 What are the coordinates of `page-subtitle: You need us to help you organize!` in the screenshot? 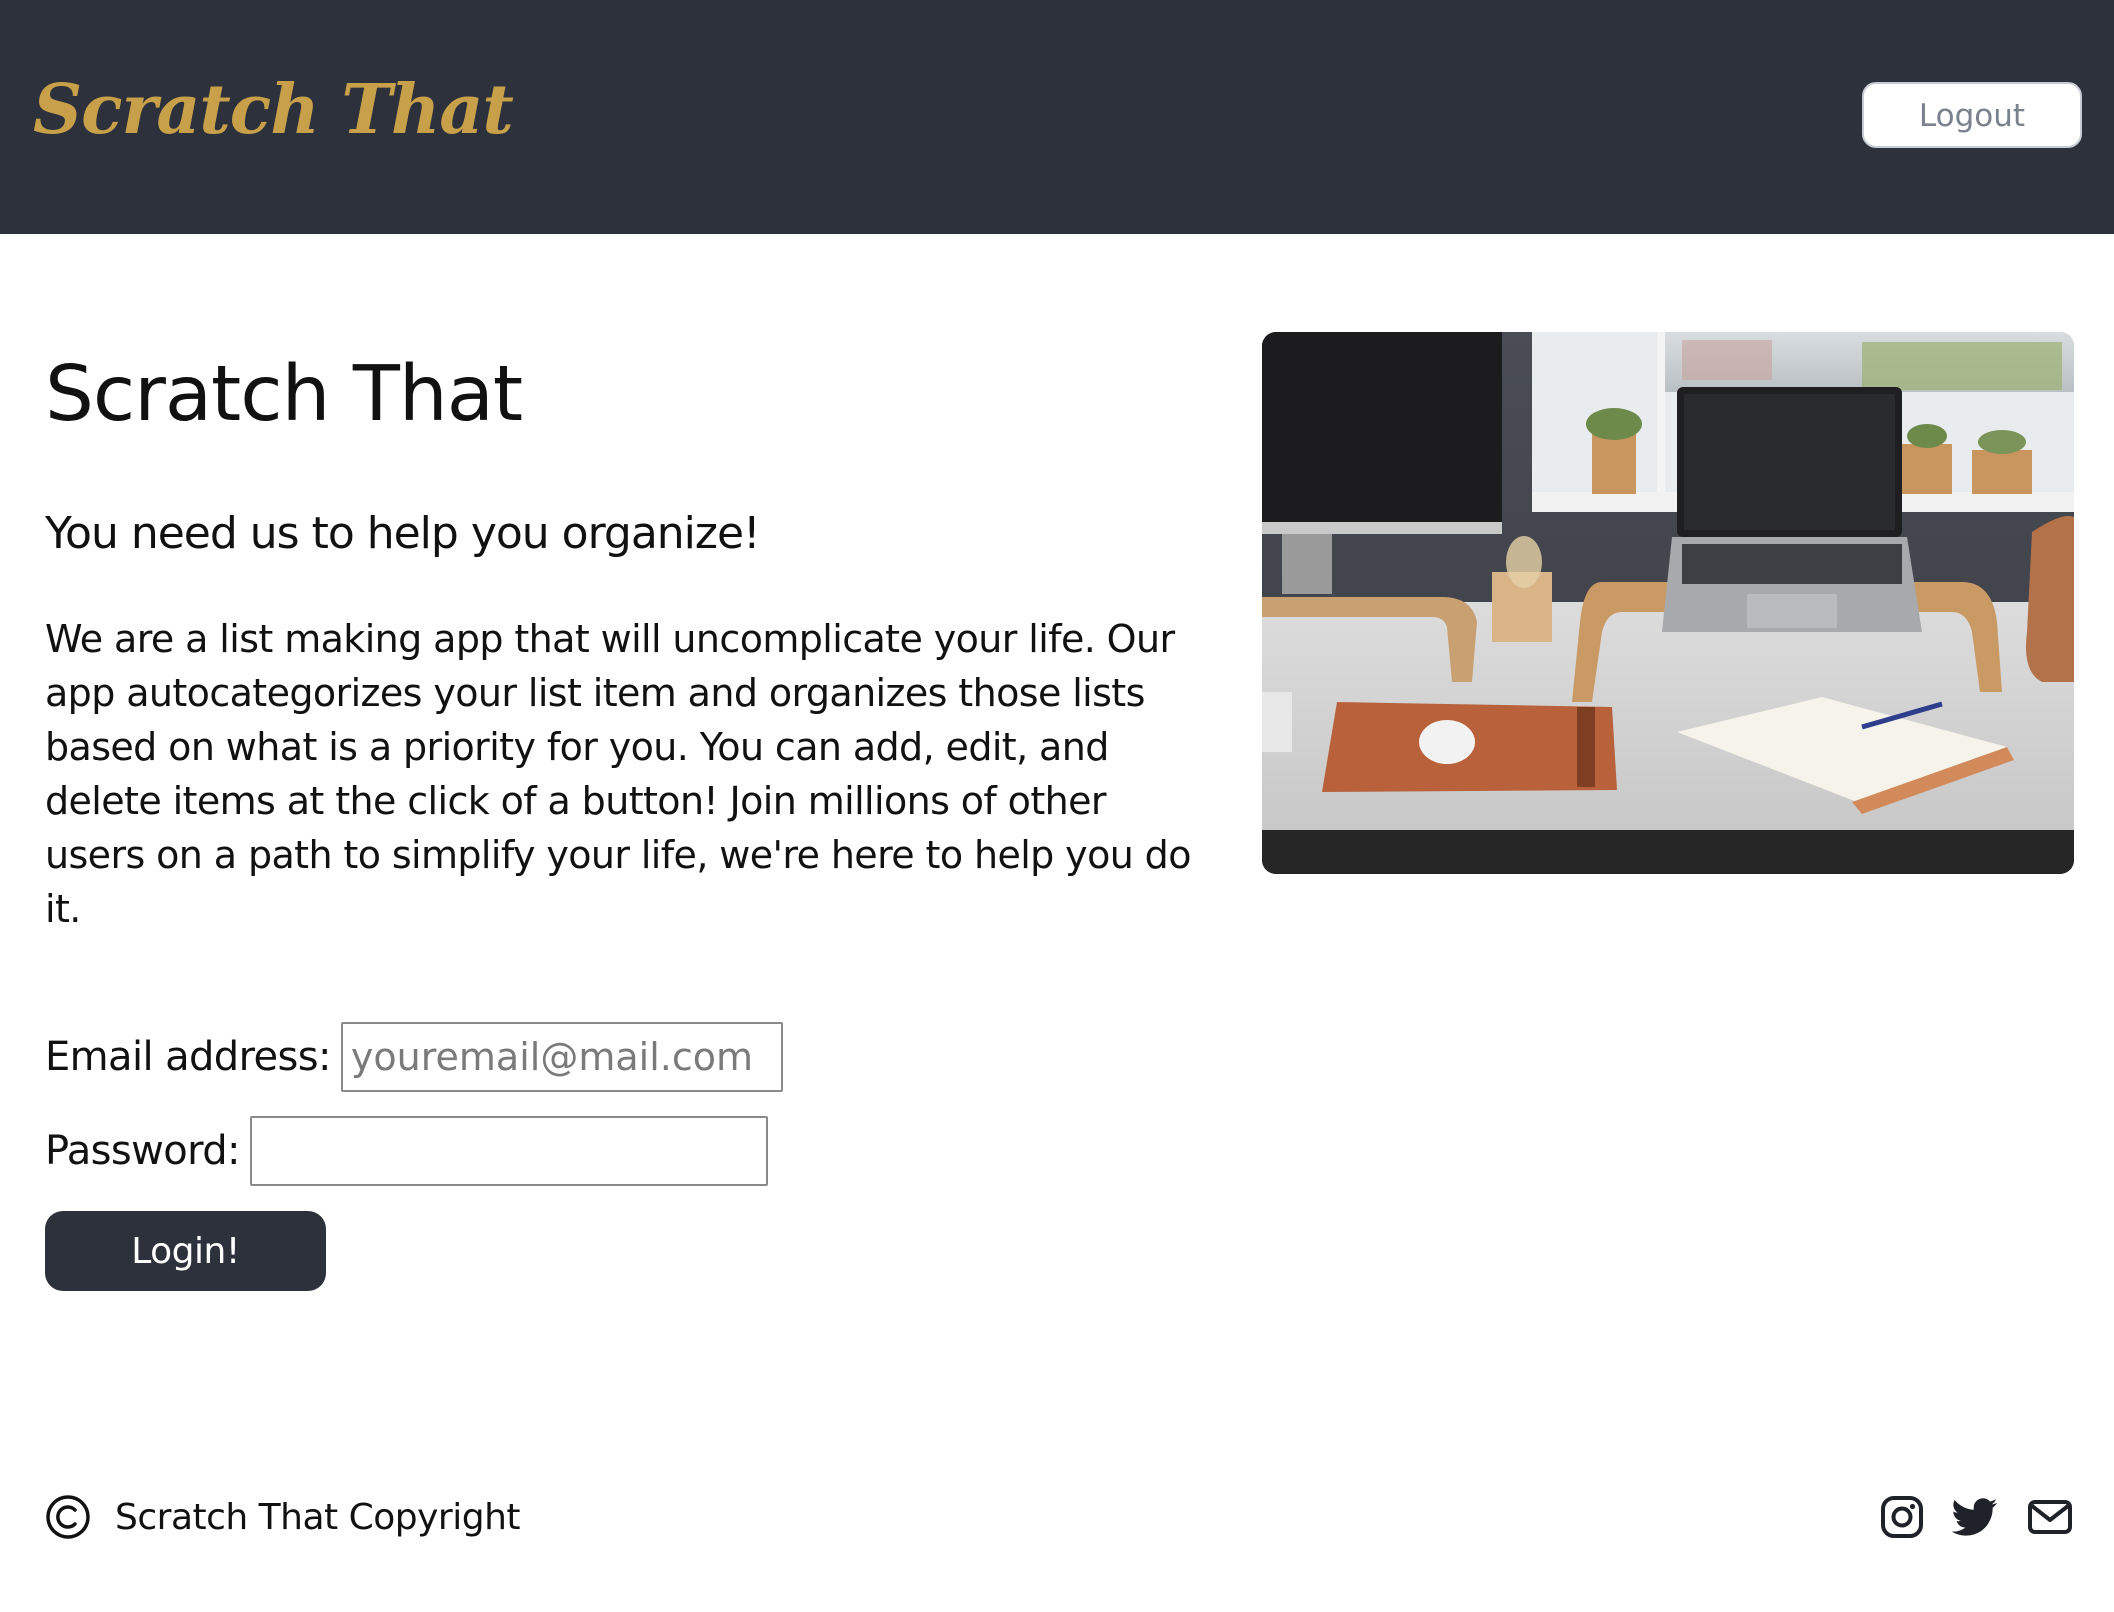 It's located at (403, 533).